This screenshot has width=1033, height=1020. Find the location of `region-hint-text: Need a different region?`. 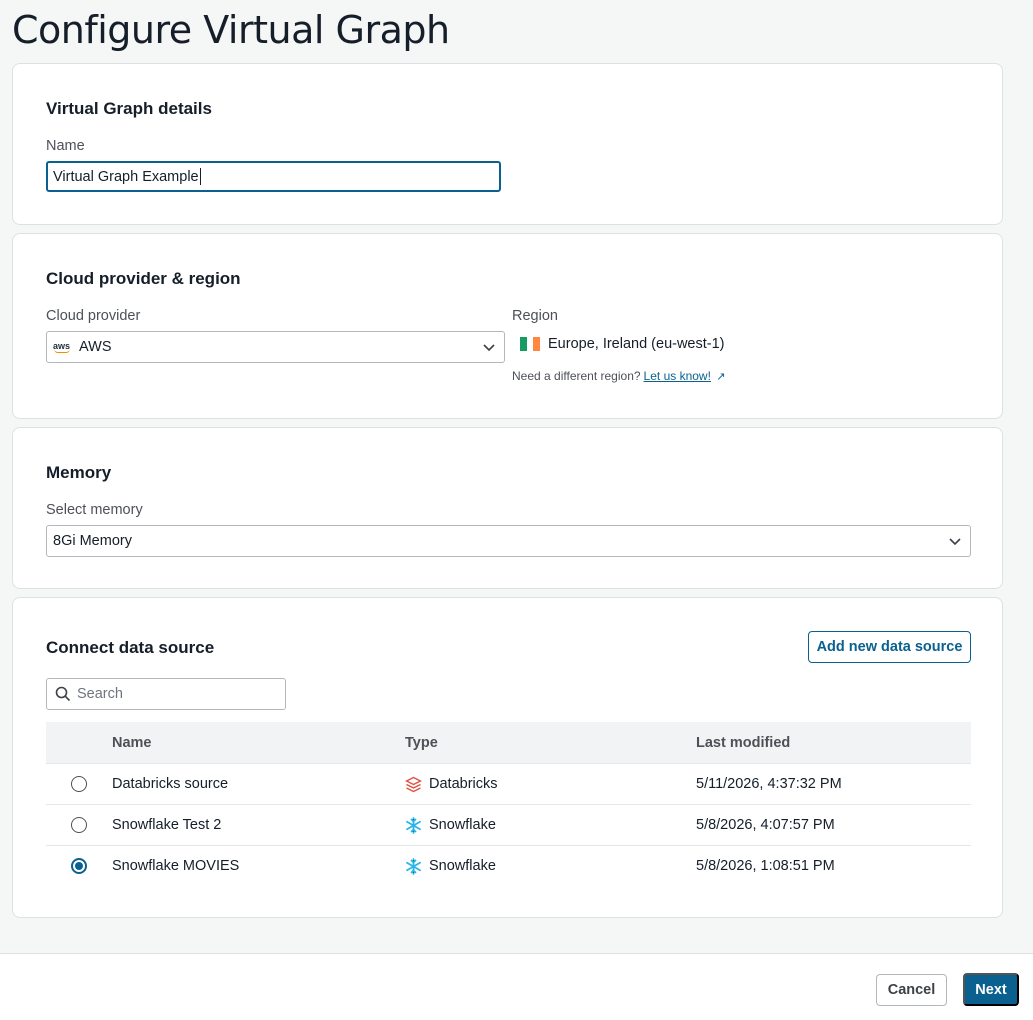

region-hint-text: Need a different region? is located at coordinates (576, 376).